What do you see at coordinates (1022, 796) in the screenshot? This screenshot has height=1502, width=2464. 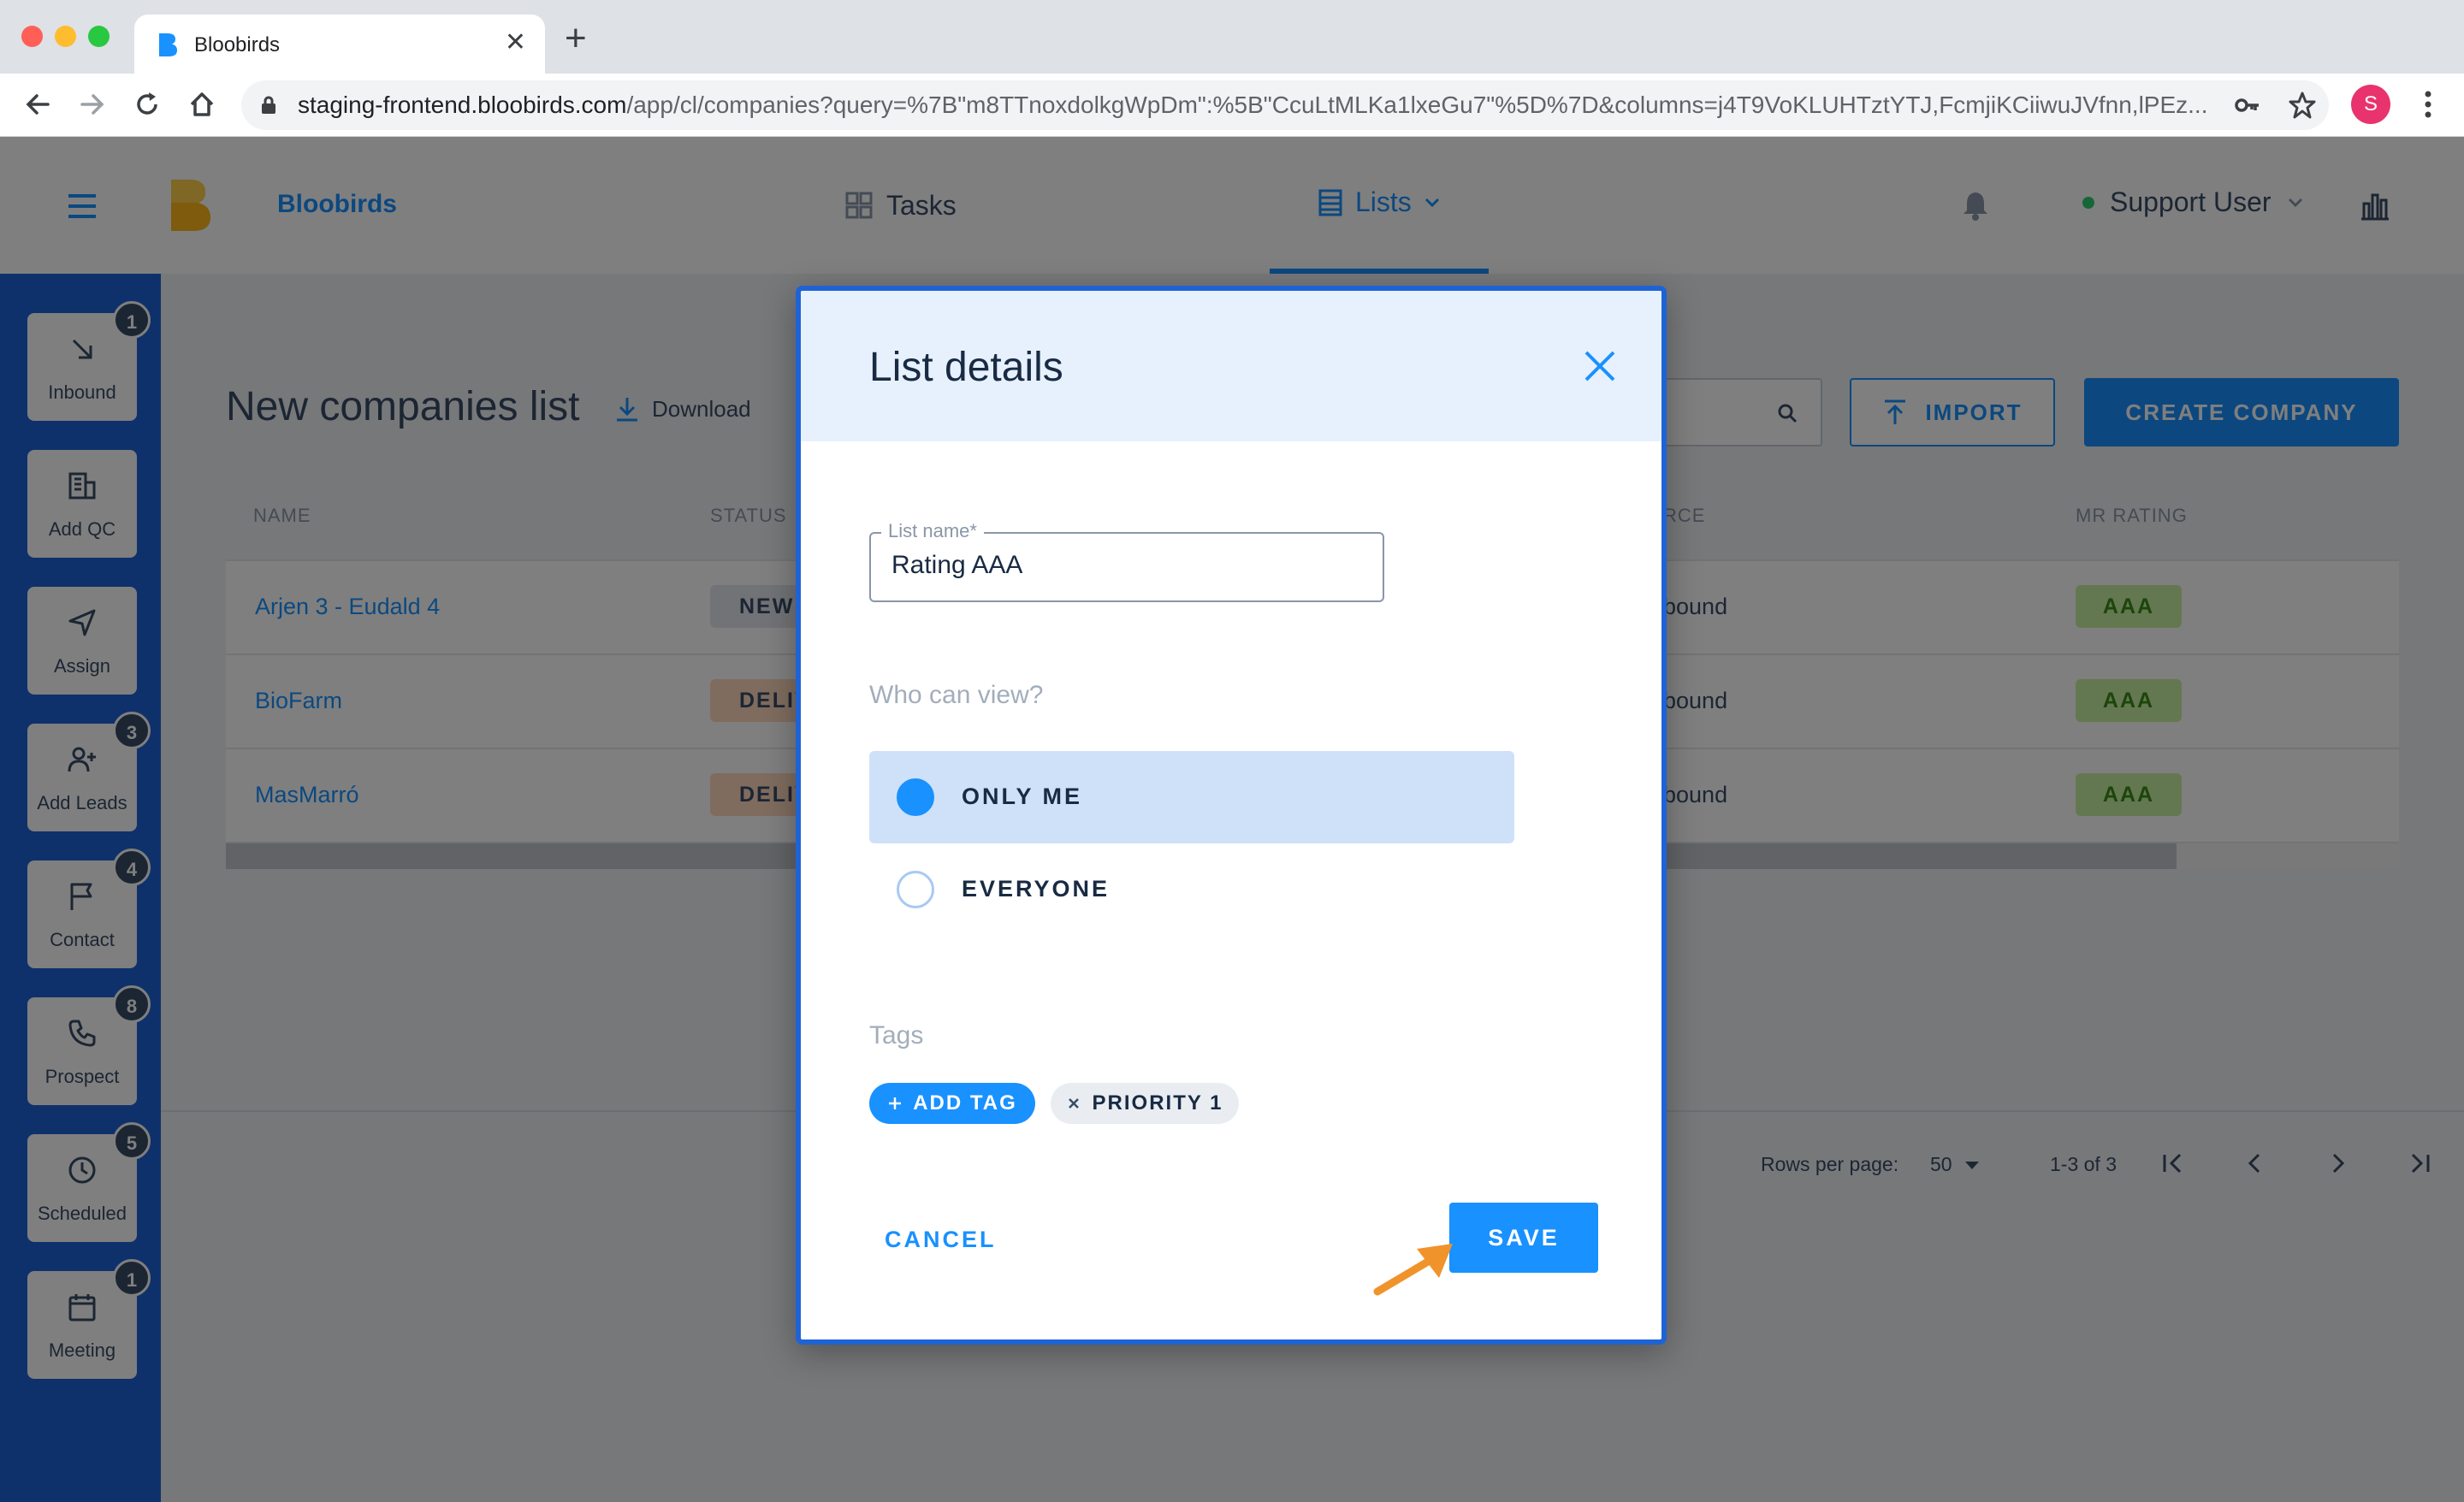 I see `radio-label: ONLY ME` at bounding box center [1022, 796].